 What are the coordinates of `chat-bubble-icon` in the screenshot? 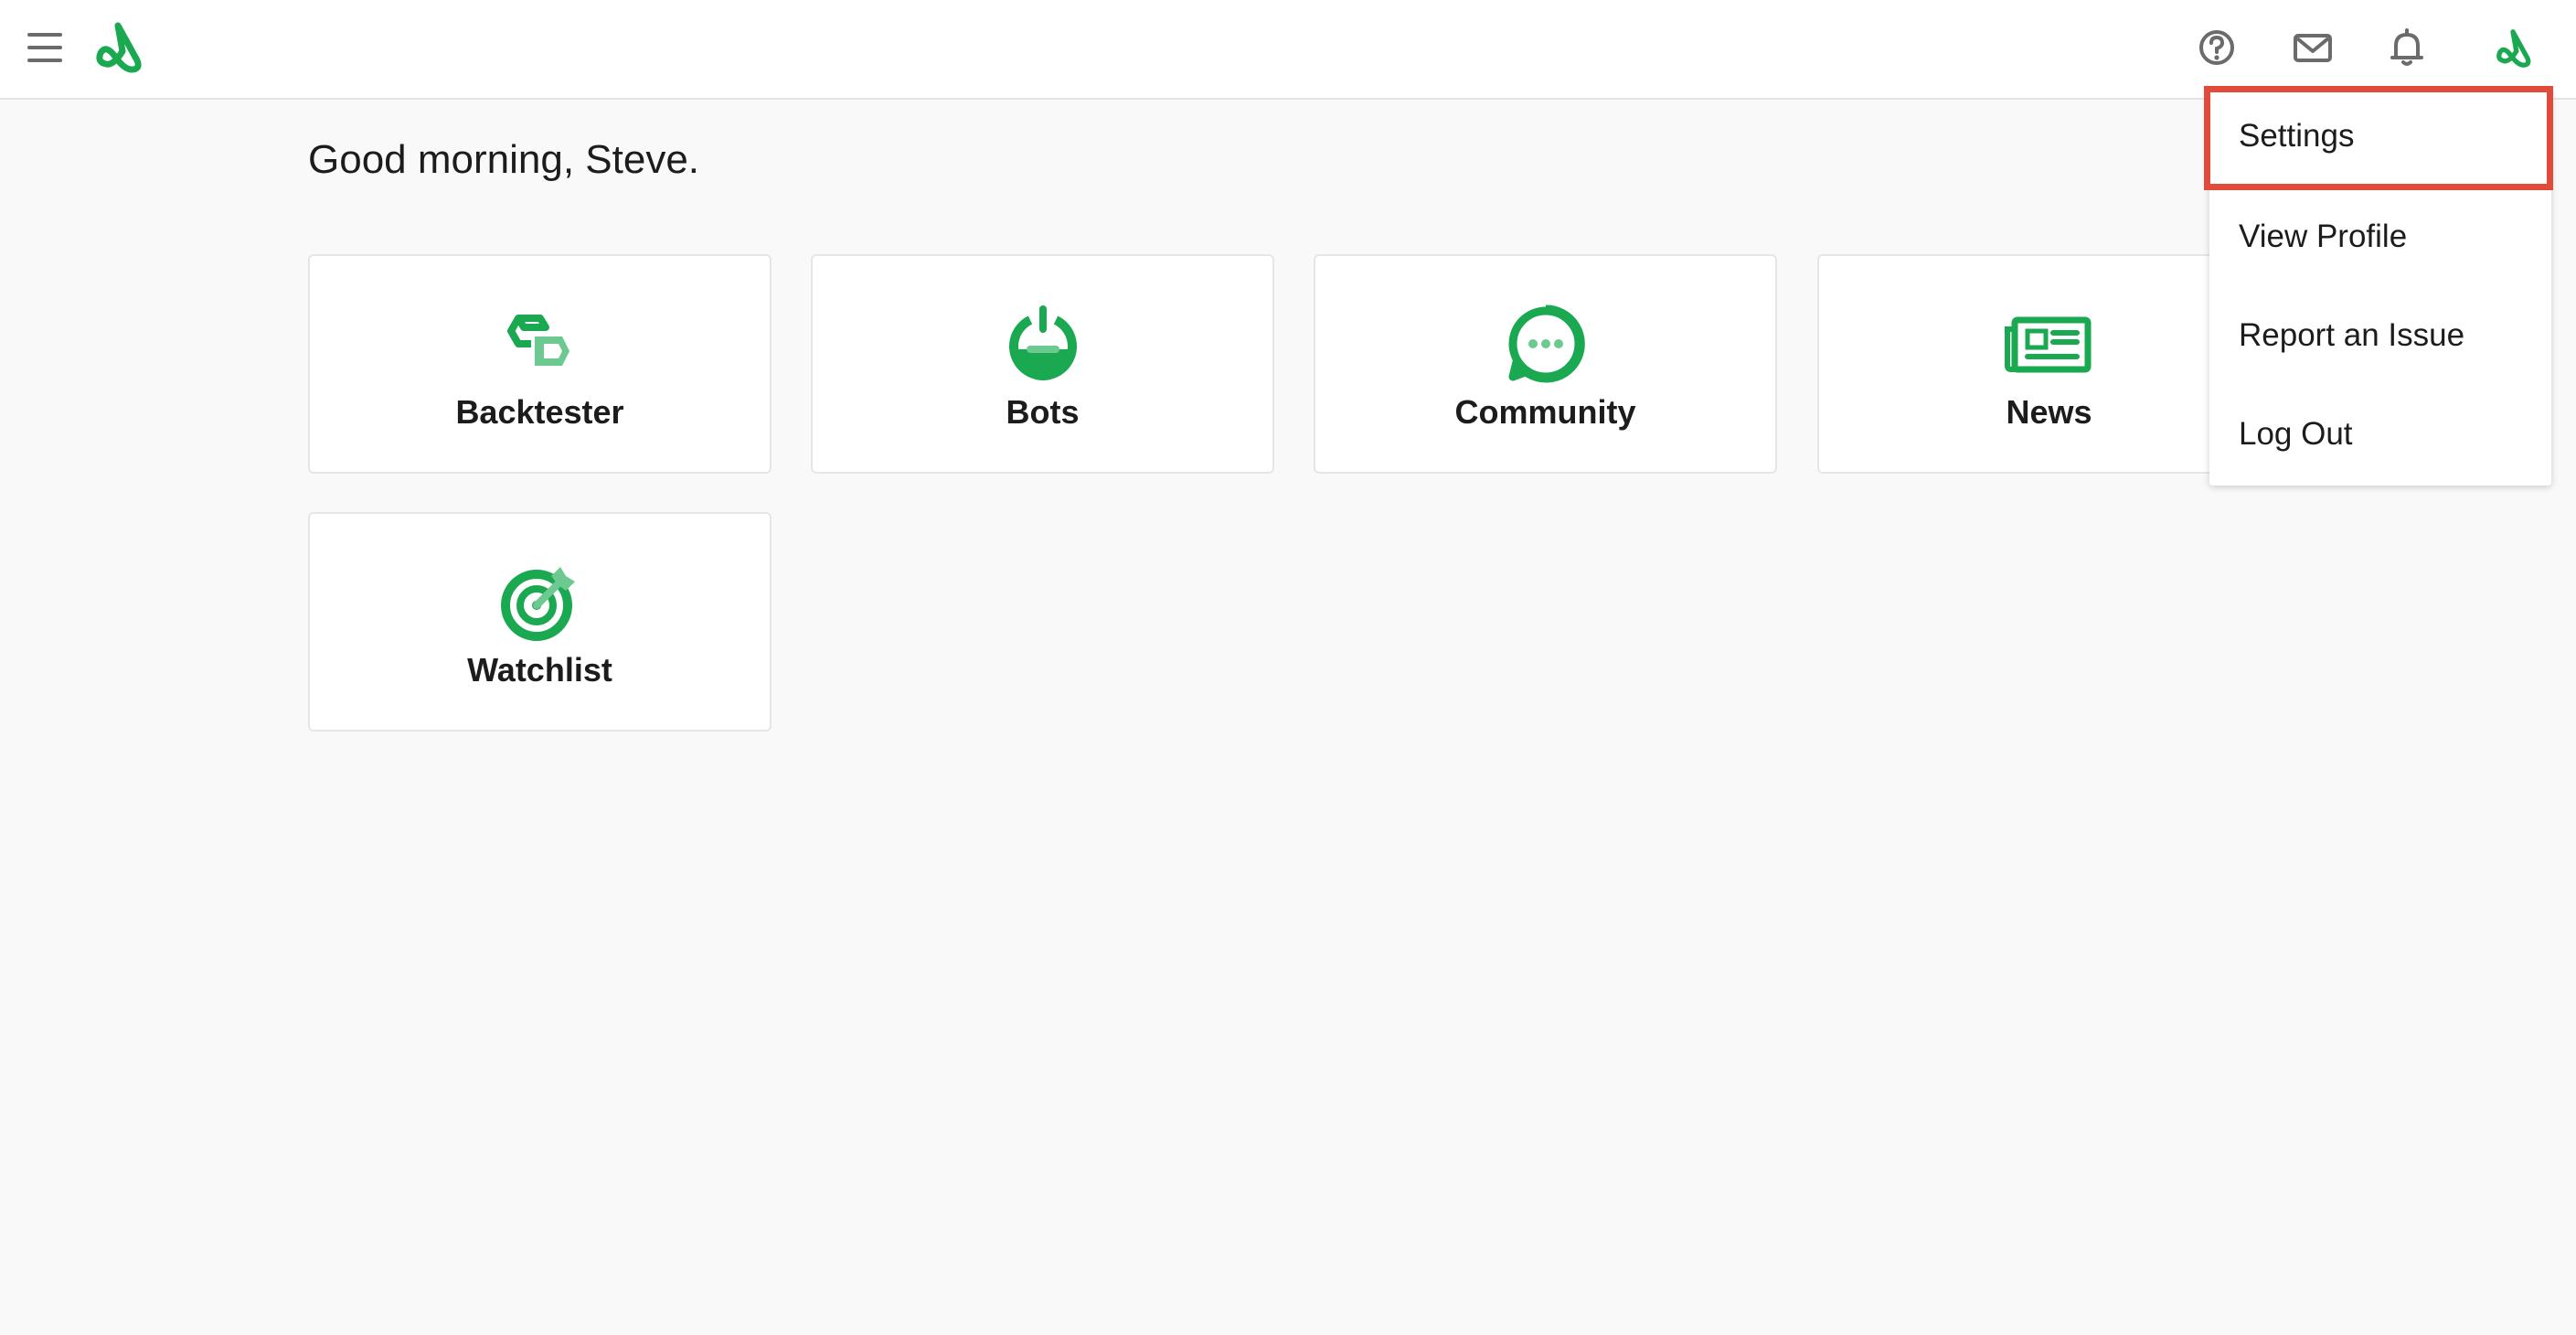 It's located at (1546, 343).